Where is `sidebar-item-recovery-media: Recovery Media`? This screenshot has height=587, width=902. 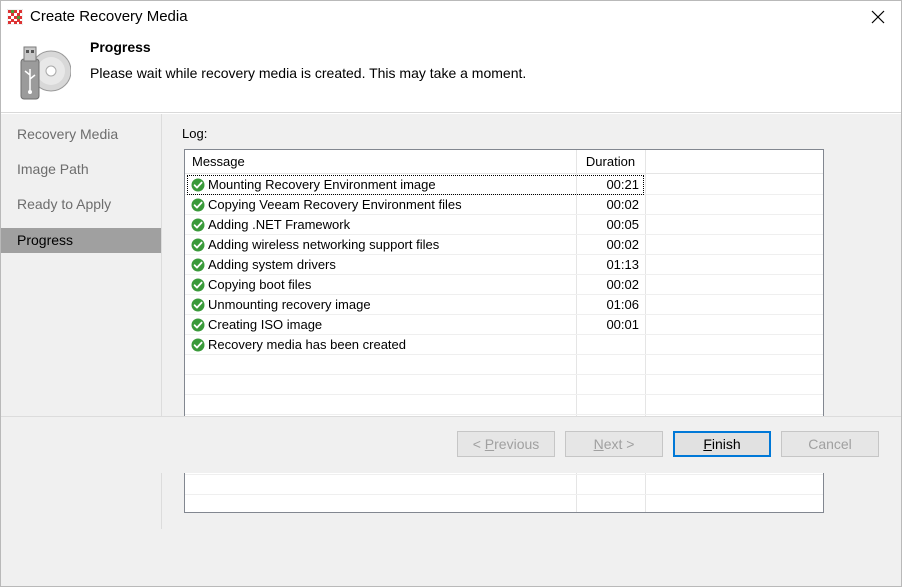
sidebar-item-recovery-media: Recovery Media is located at coordinates (81, 134).